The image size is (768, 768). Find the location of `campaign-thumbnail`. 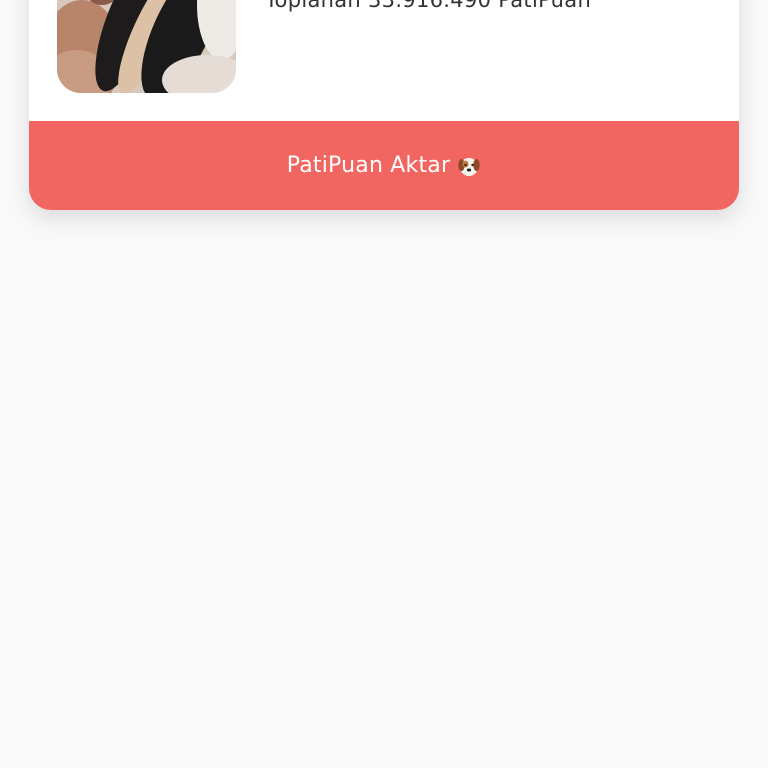

campaign-thumbnail is located at coordinates (146, 46).